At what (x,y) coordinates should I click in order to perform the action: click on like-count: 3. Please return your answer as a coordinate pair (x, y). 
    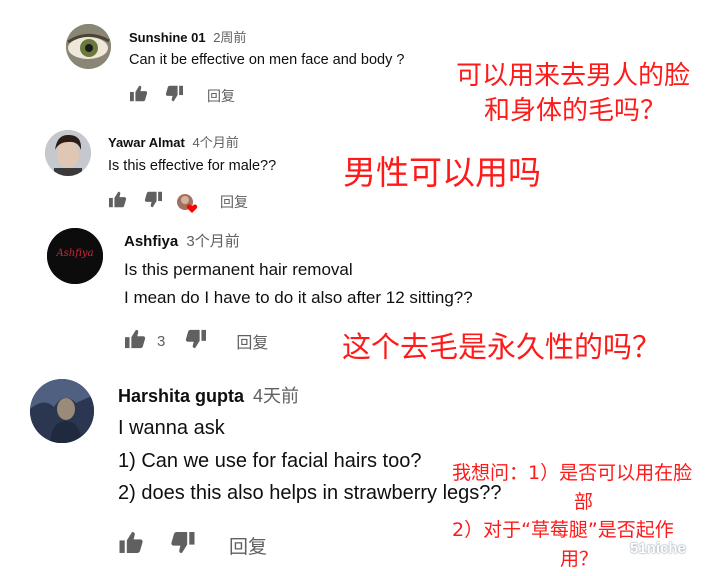
    Looking at the image, I should click on (161, 341).